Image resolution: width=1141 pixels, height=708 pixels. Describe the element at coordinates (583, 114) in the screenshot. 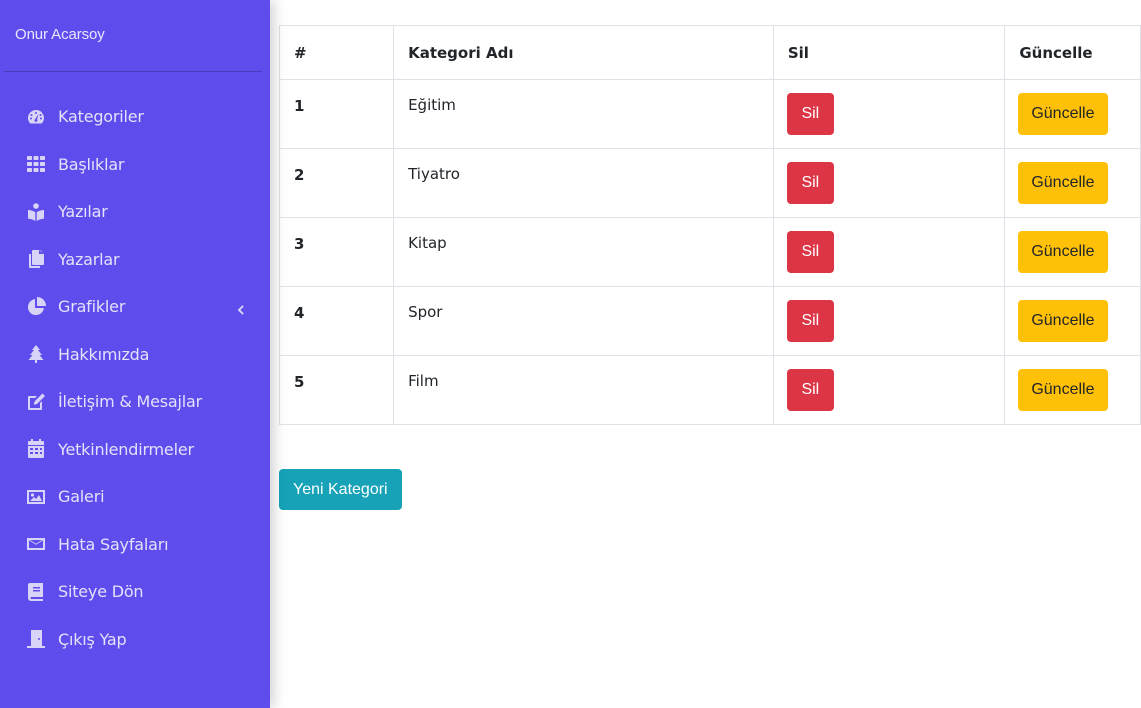

I see `category-name: Eğitim` at that location.